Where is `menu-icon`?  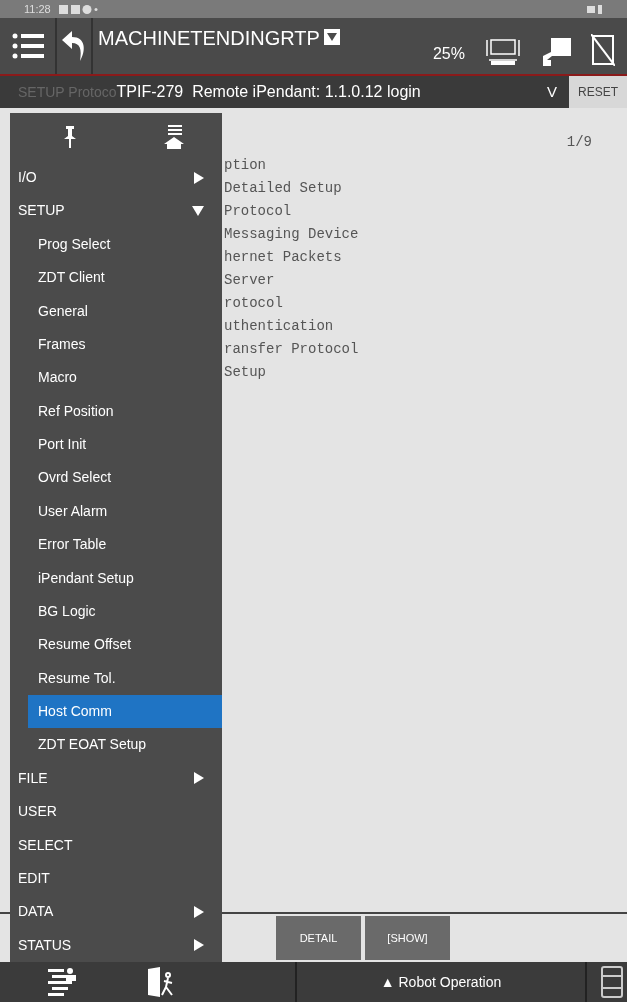
menu-icon is located at coordinates (27, 46).